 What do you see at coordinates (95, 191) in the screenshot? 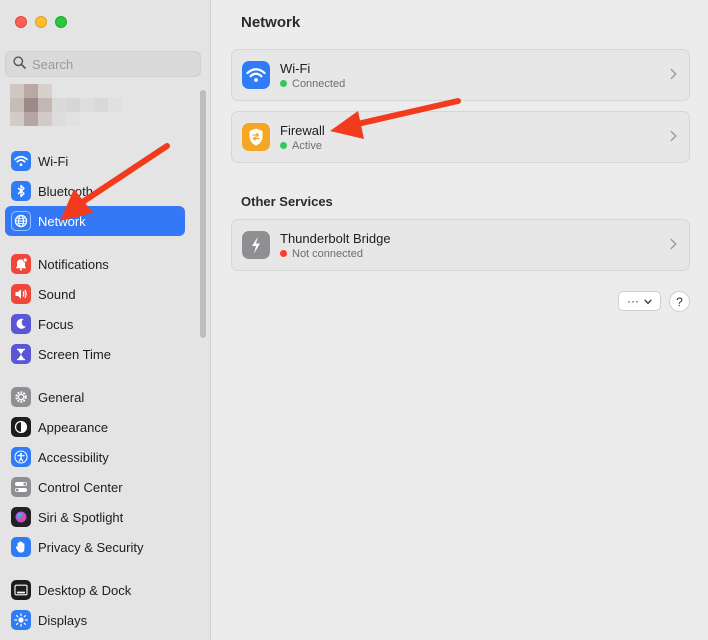
I see `sidebar-item-bluetooth: Bluetooth` at bounding box center [95, 191].